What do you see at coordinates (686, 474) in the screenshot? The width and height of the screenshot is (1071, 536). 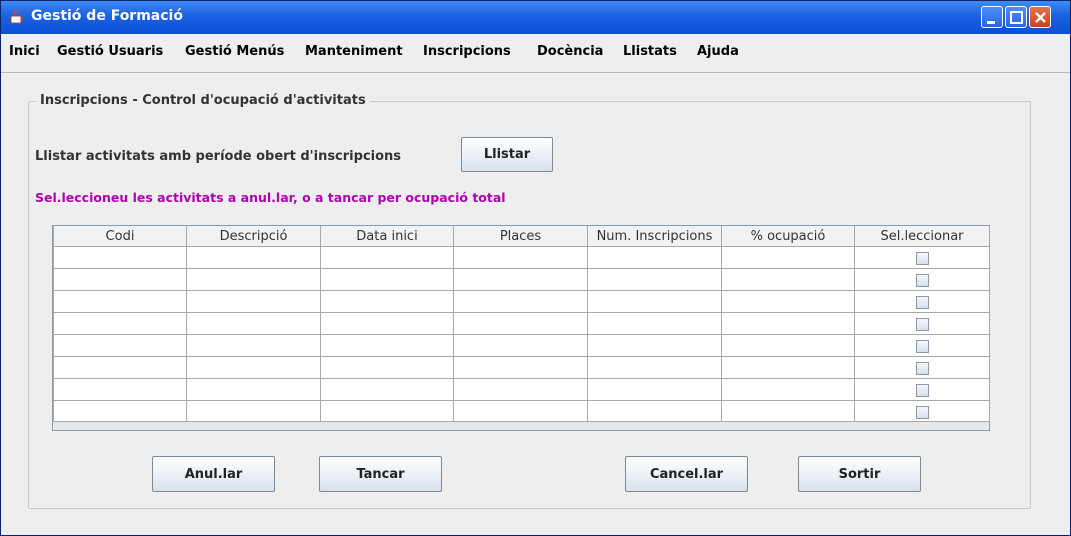 I see `cancelar-button: Cancel.lar` at bounding box center [686, 474].